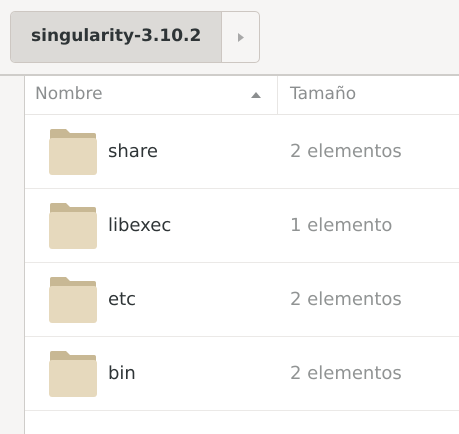  Describe the element at coordinates (241, 37) in the screenshot. I see `arrow-right-icon` at that location.